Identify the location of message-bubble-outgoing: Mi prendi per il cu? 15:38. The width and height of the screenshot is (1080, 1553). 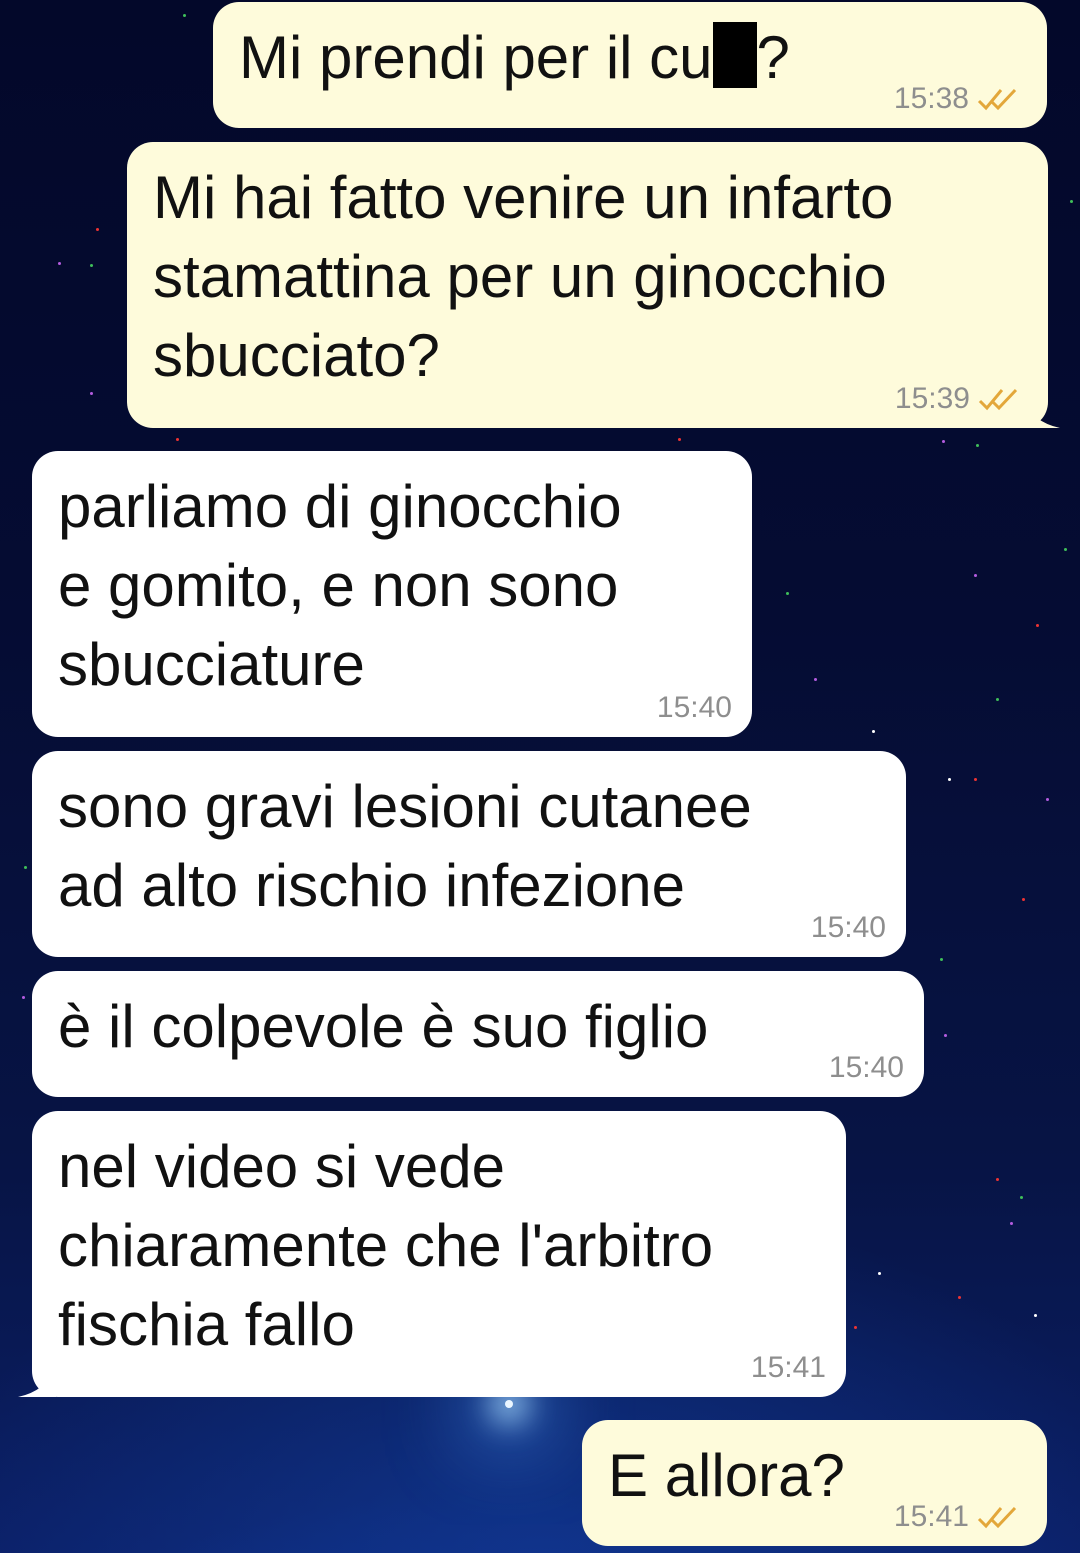
(630, 65).